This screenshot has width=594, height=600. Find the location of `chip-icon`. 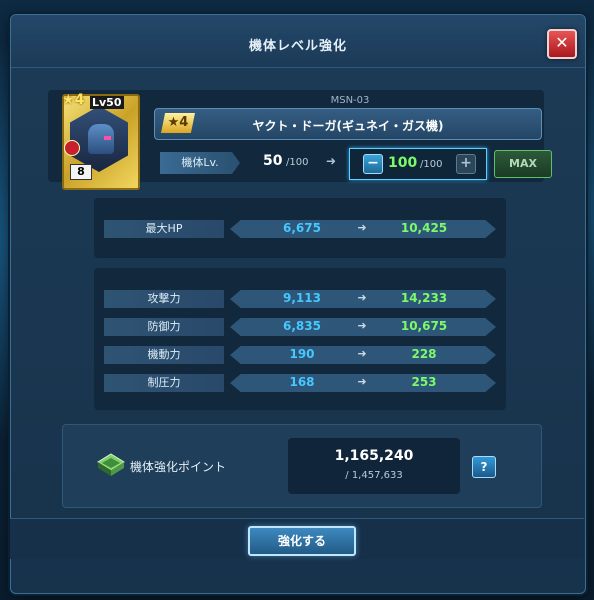

chip-icon is located at coordinates (111, 464).